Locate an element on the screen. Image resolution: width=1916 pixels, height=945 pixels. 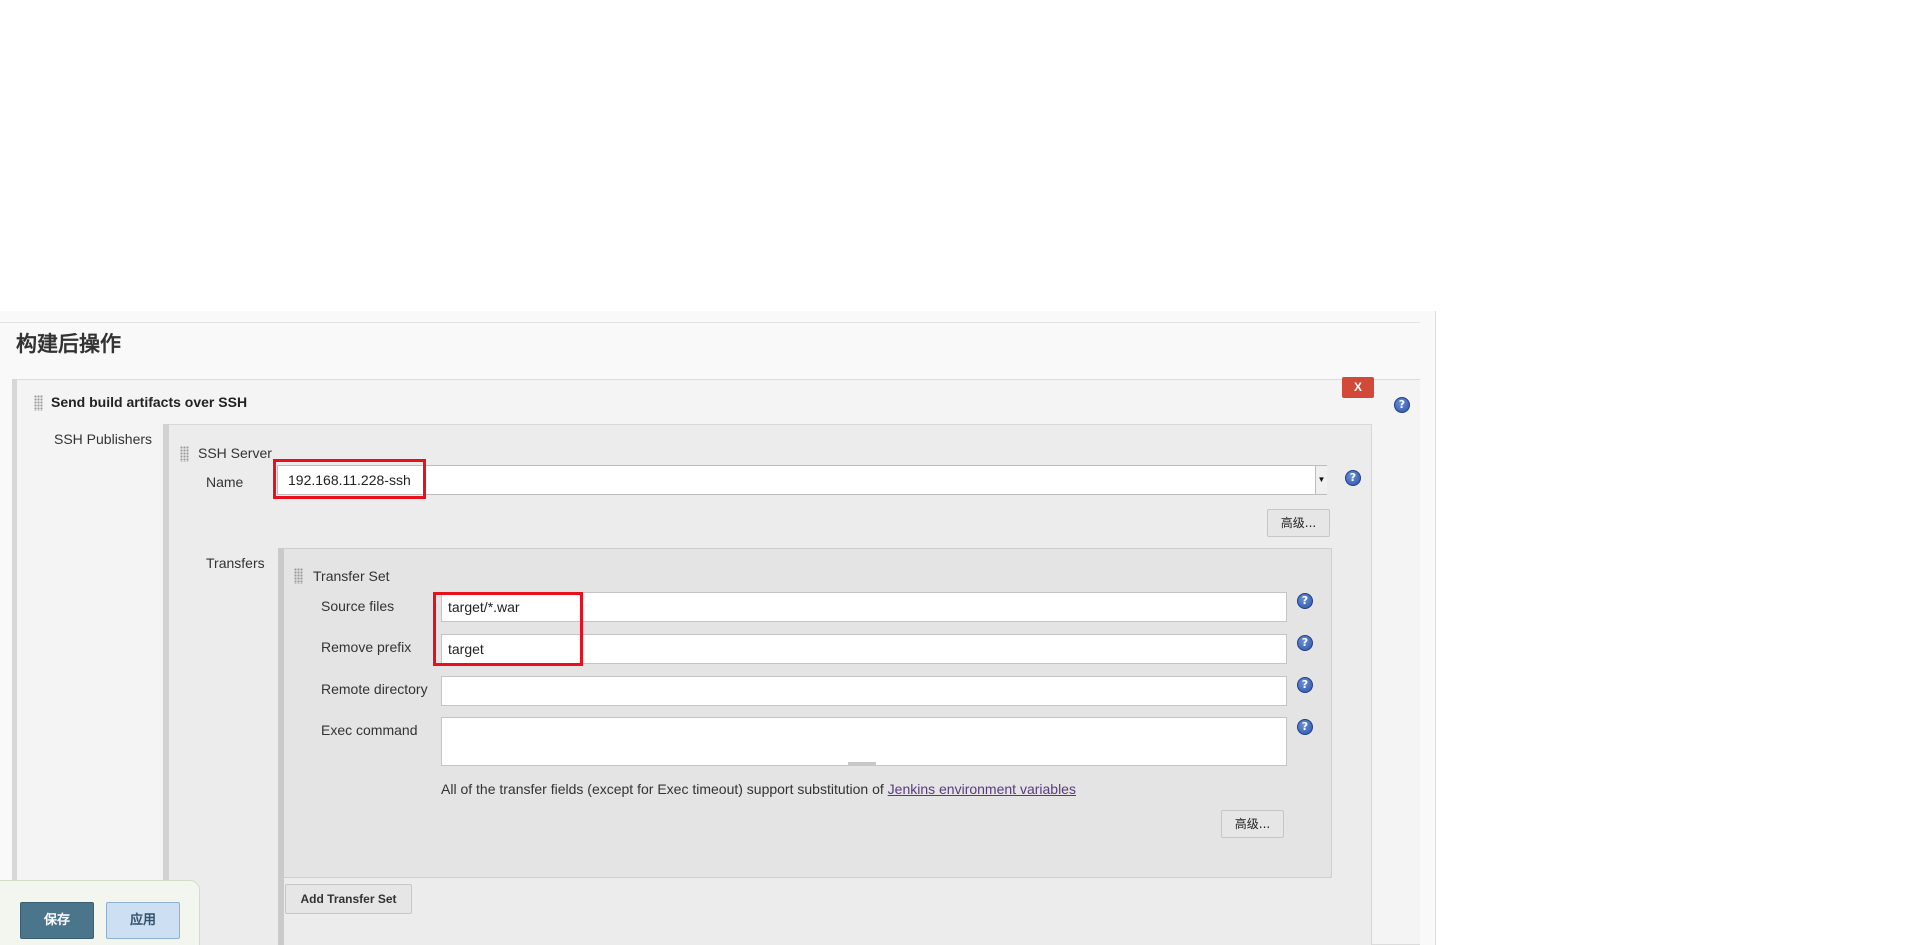
delete-publisher-button: X is located at coordinates (1358, 387).